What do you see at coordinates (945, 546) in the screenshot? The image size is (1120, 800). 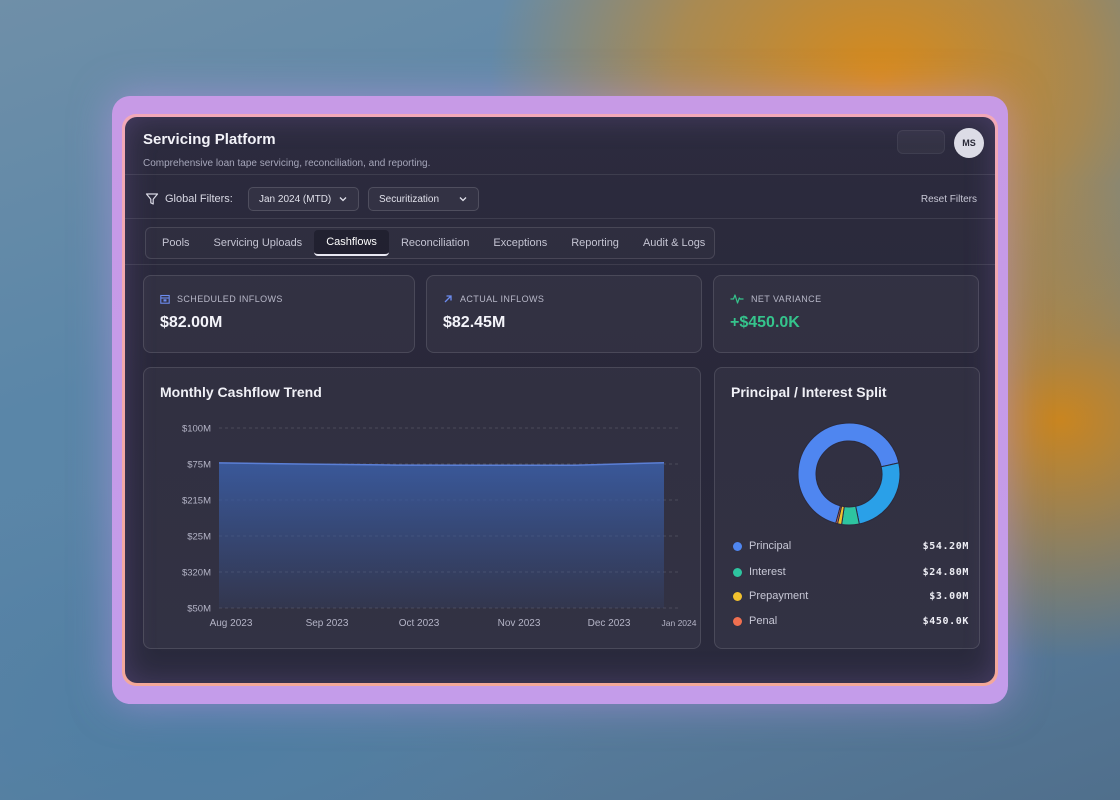 I see `legend-value: $54.20M` at bounding box center [945, 546].